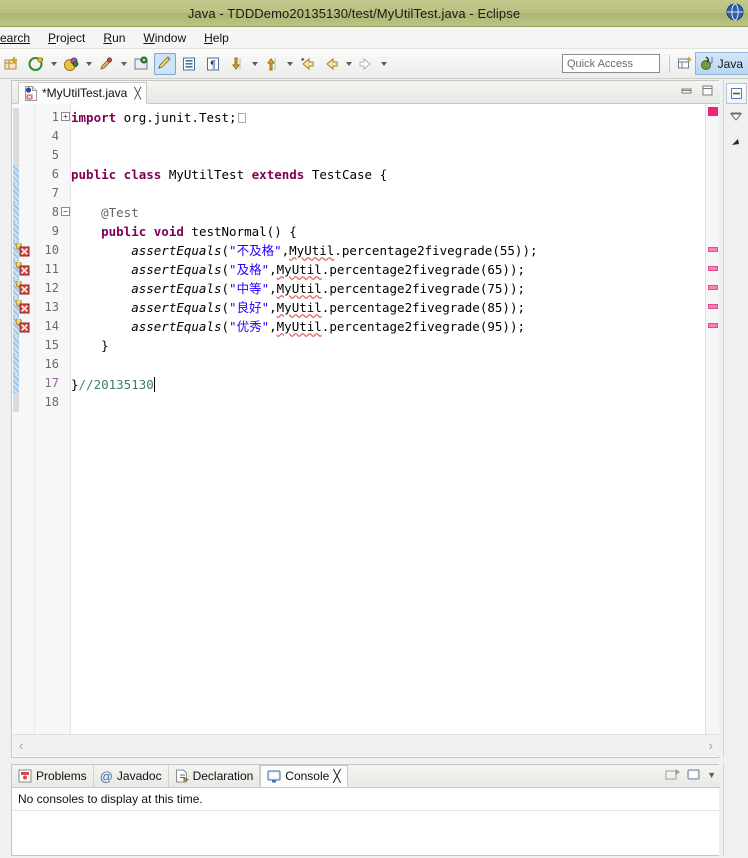 The height and width of the screenshot is (858, 748). I want to click on minimize-icon, so click(686, 90).